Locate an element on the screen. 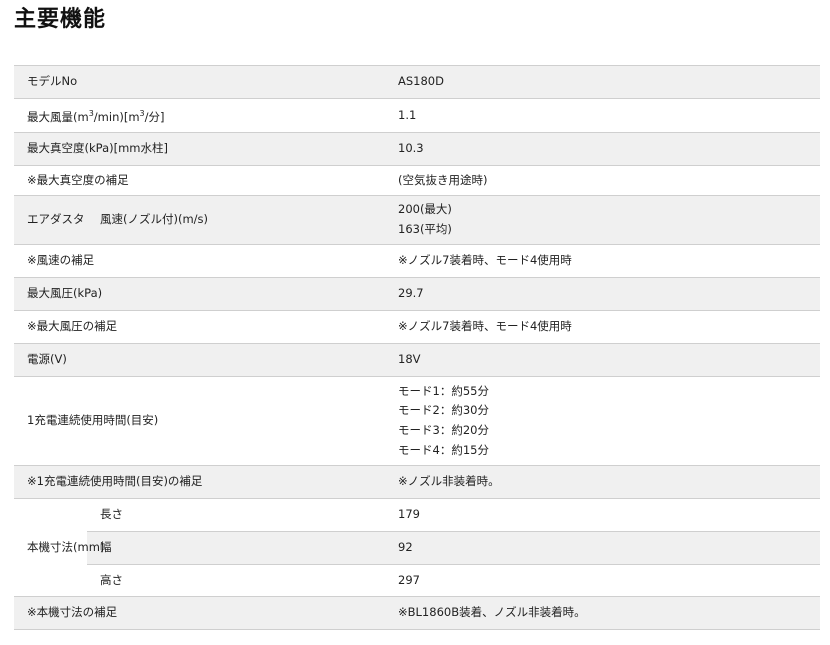  table-row-speed-note: ※風速の補足 ※ノズル7装着時、モード4使用時 is located at coordinates (417, 261).